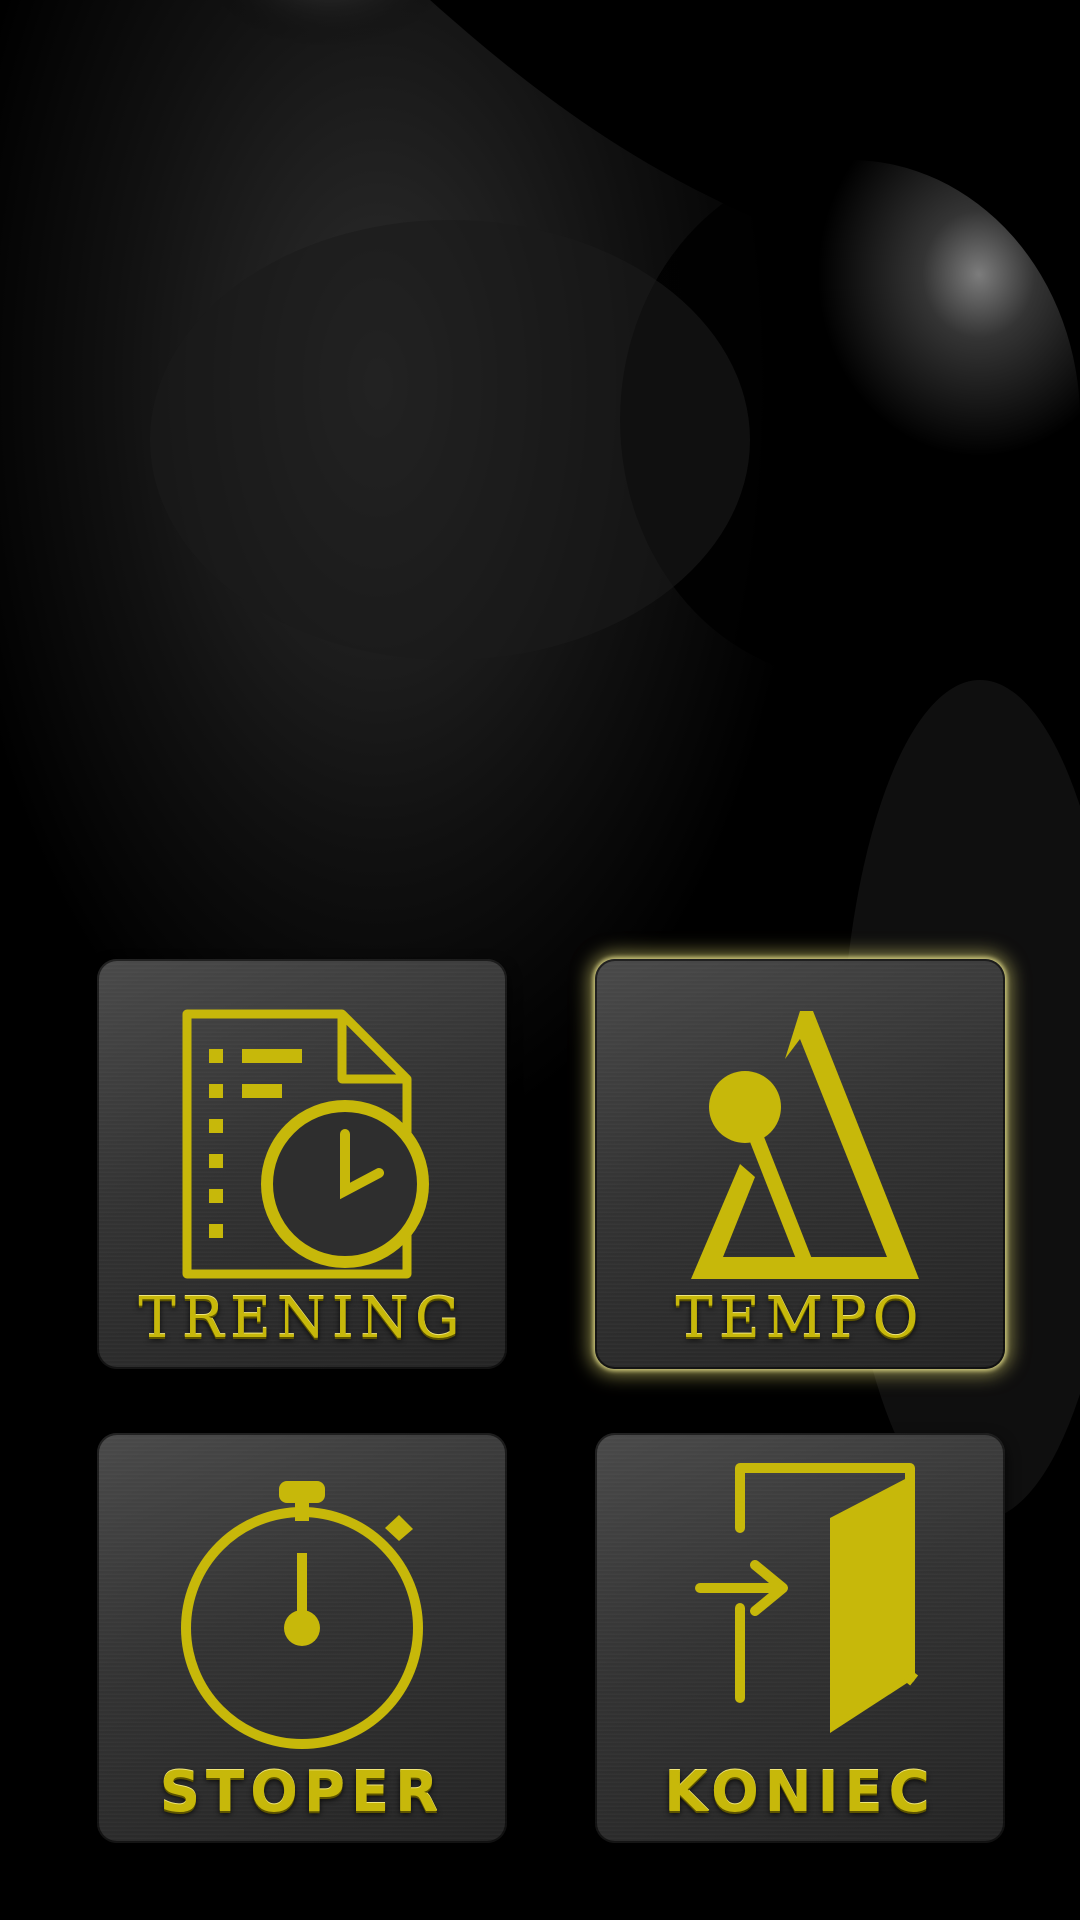 The width and height of the screenshot is (1080, 1920). I want to click on stoper-label: STOPER, so click(302, 1792).